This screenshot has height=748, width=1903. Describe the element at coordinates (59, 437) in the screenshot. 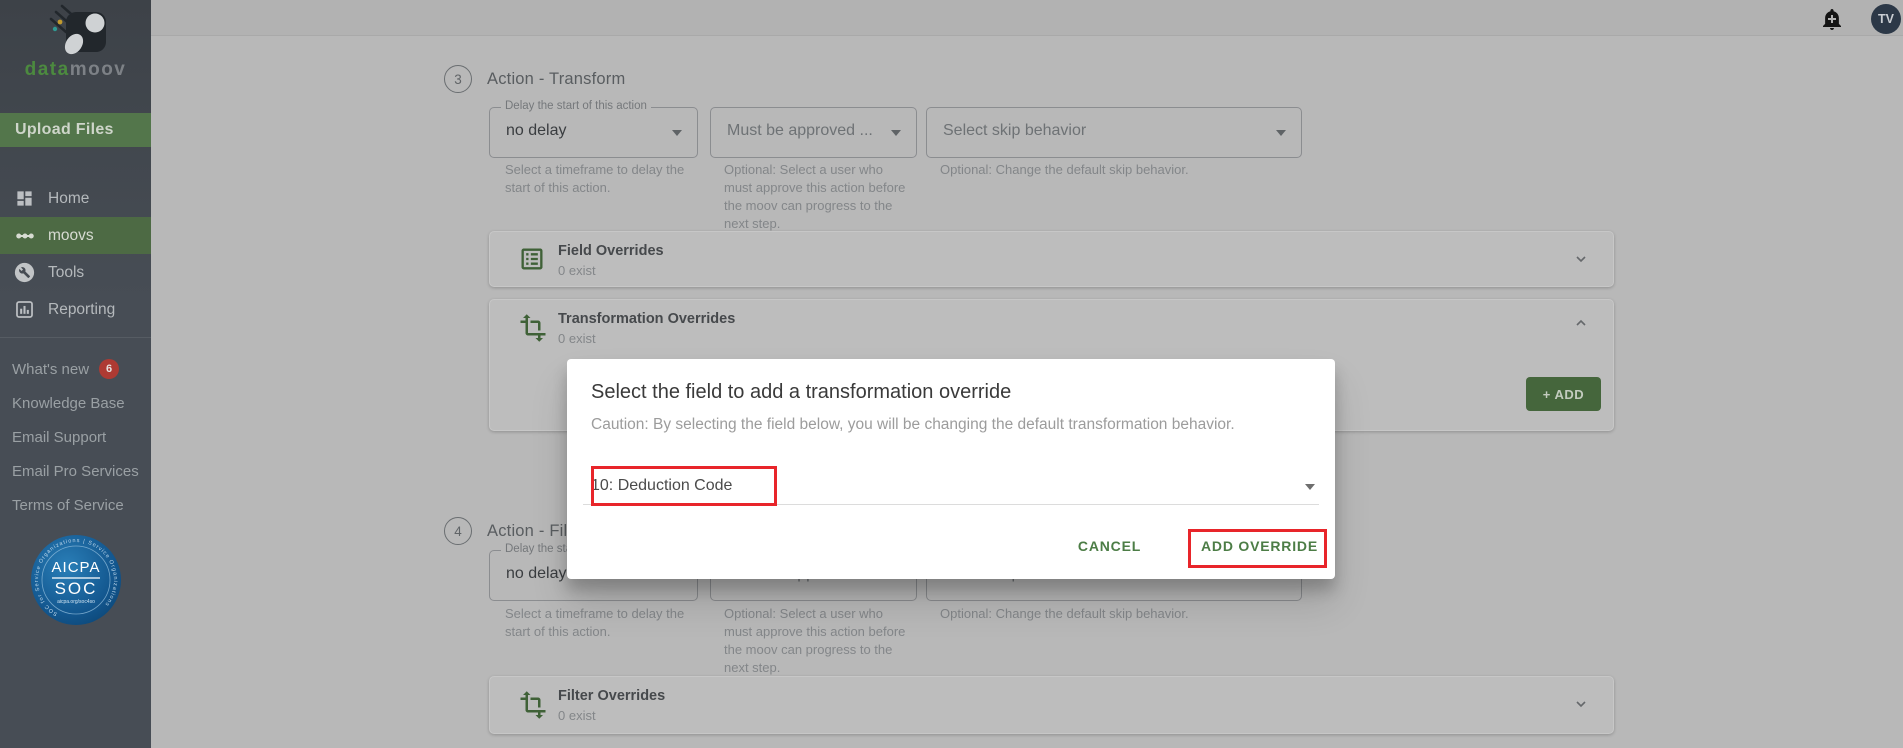

I see `link-label: Email Support` at that location.